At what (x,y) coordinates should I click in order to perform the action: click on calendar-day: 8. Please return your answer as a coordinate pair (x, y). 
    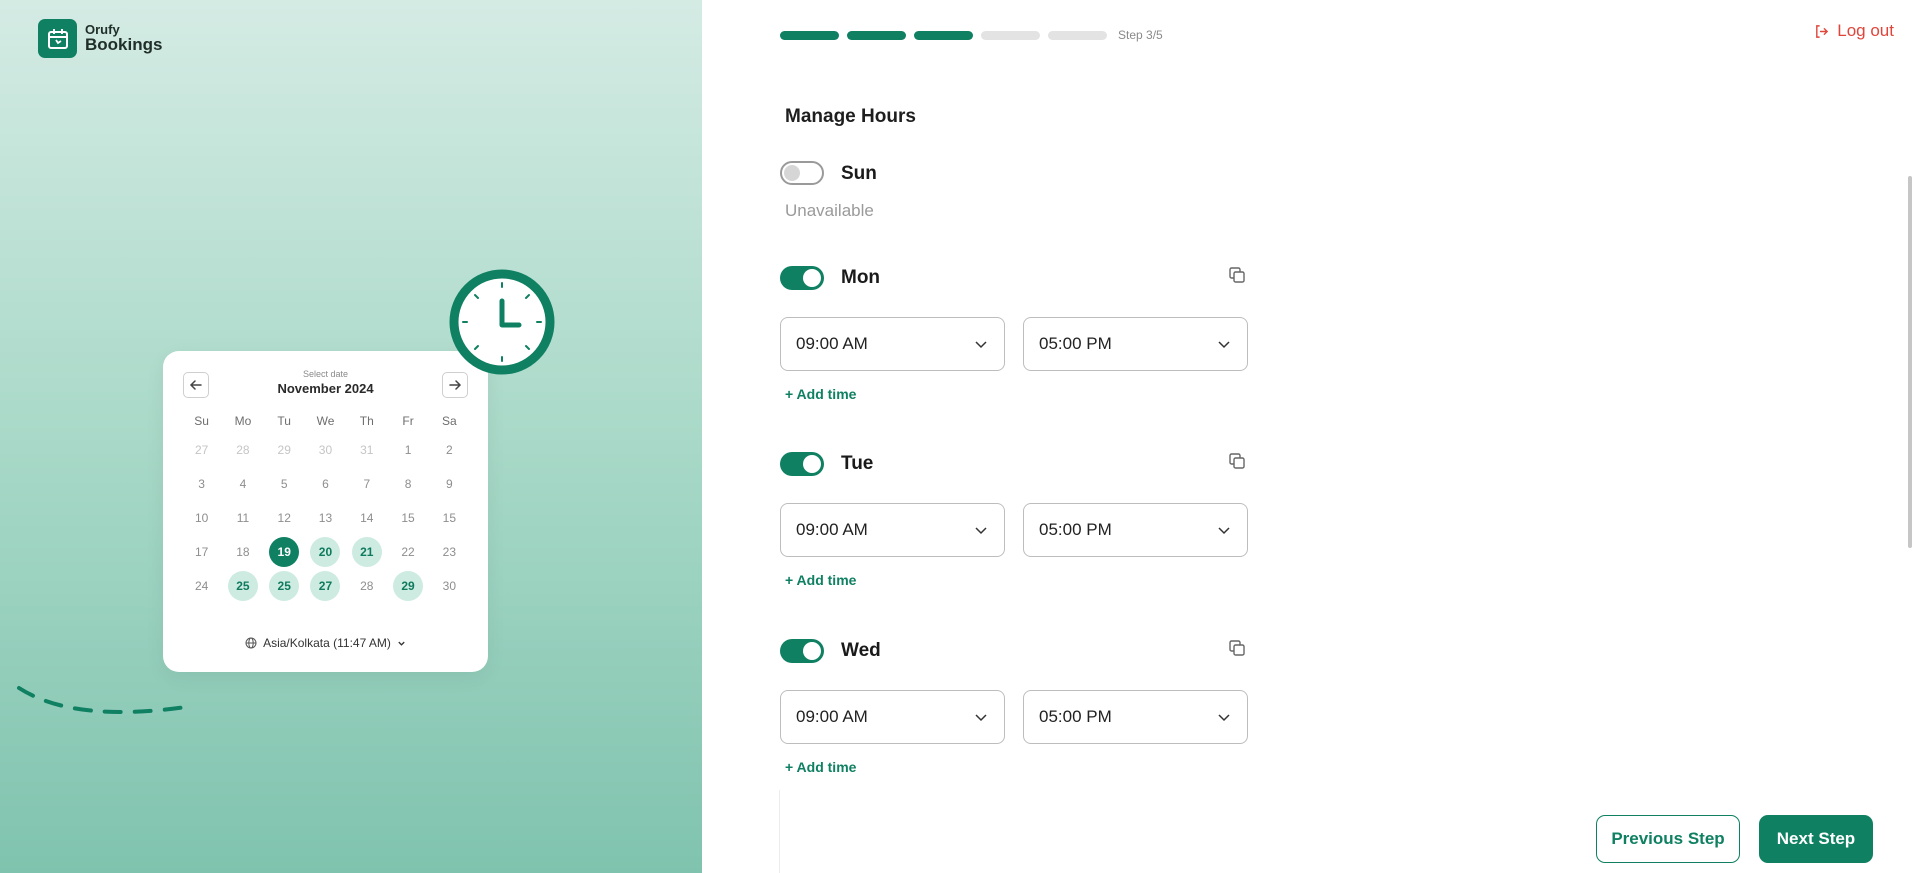
    Looking at the image, I should click on (407, 484).